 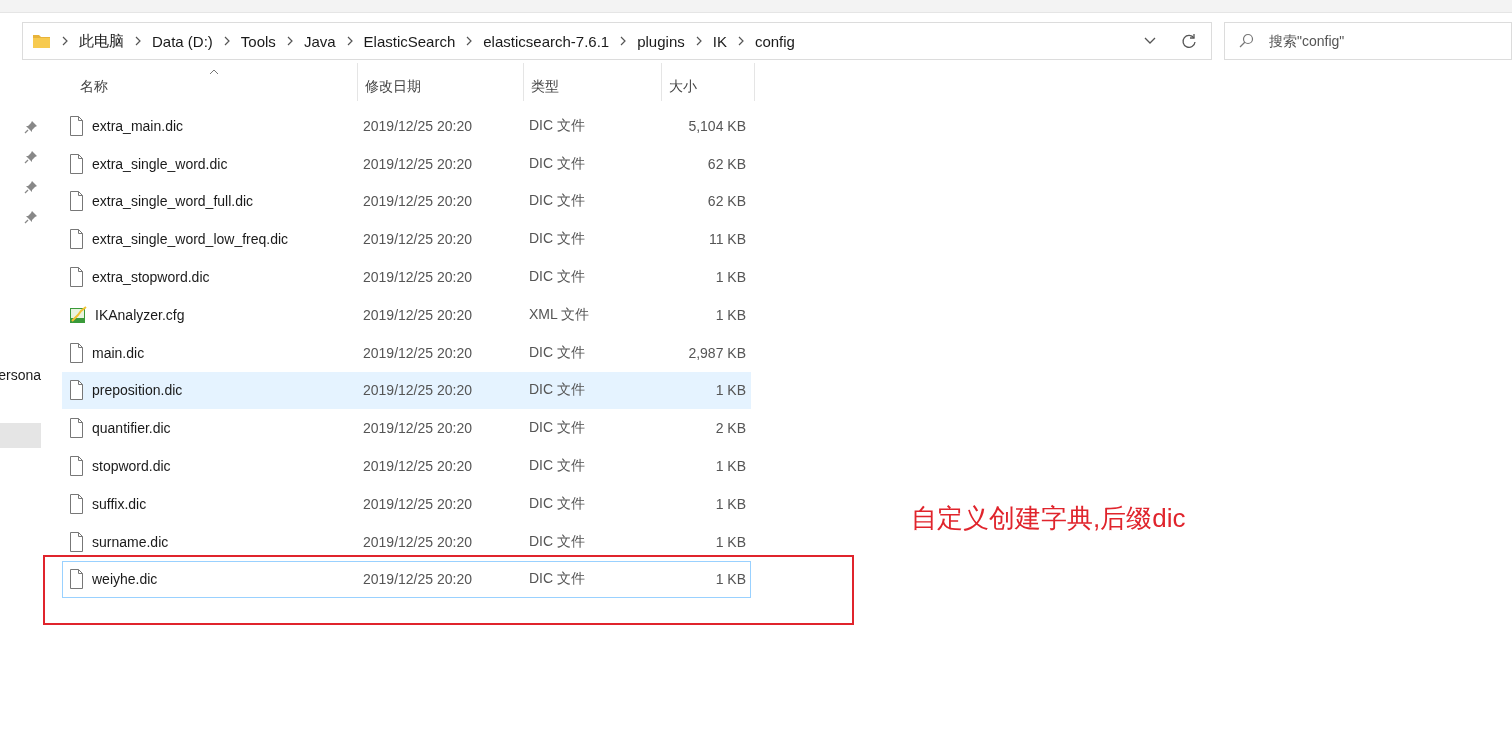 I want to click on breadcrumb-item: 此电脑, so click(x=101, y=41).